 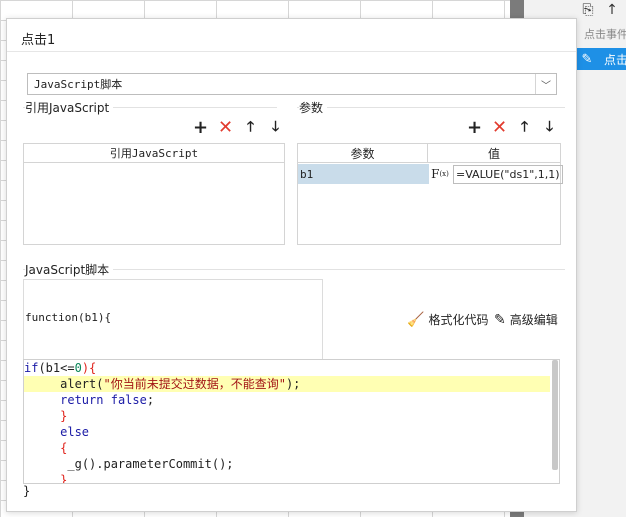 What do you see at coordinates (146, 464) in the screenshot?
I see `code-token: ().parameterCommit` at bounding box center [146, 464].